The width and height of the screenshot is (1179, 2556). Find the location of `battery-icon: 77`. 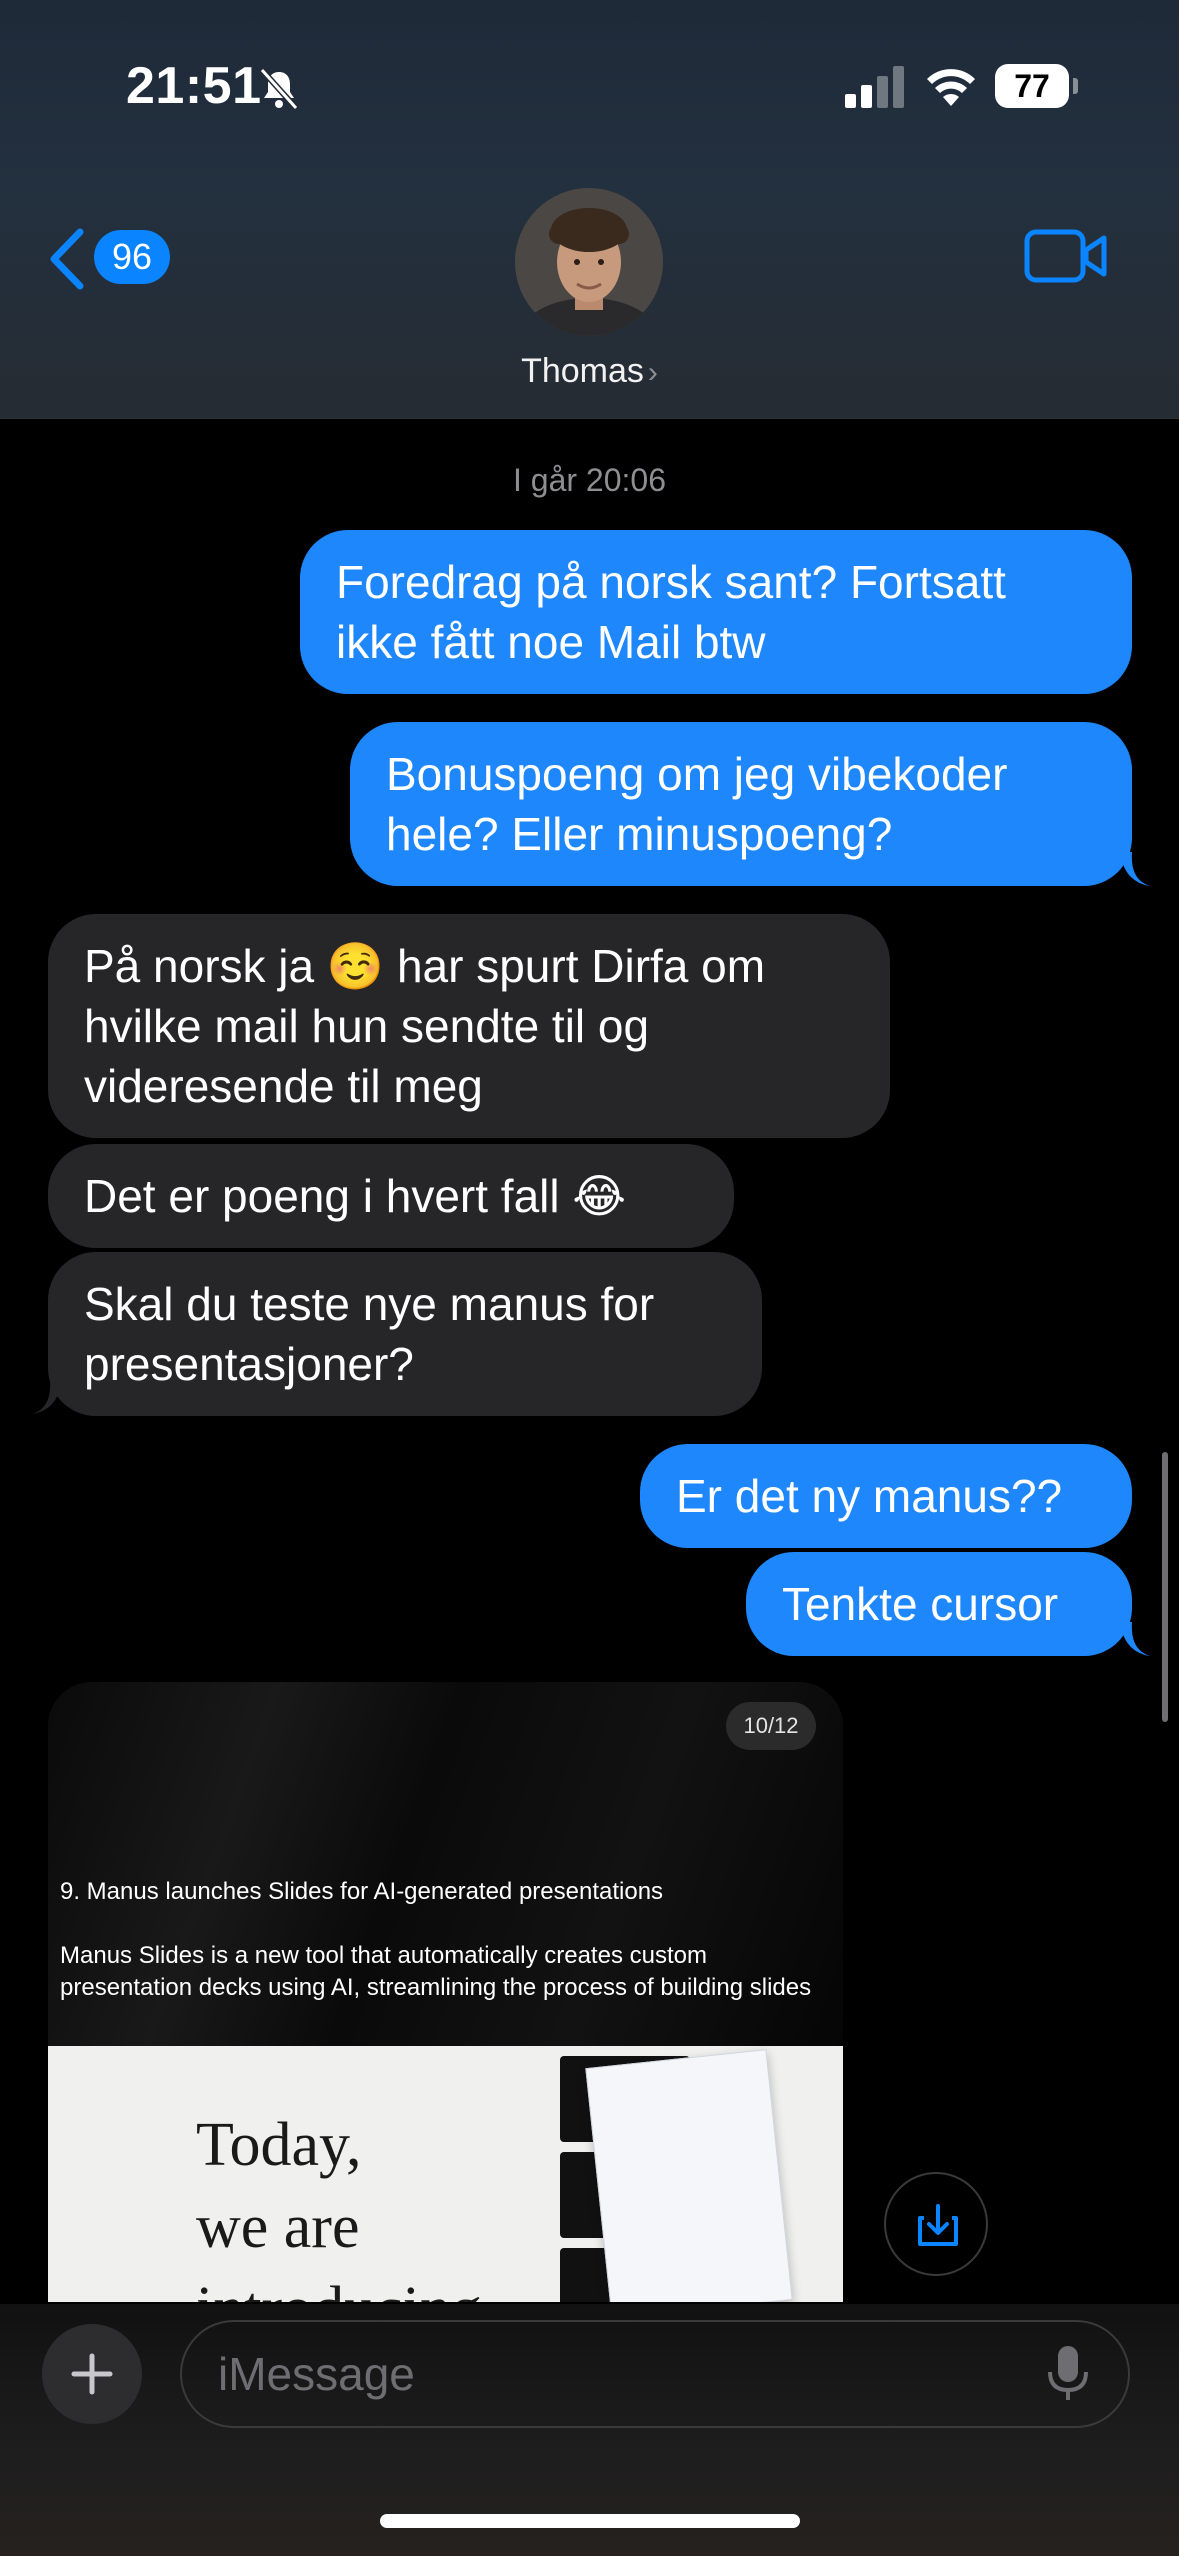

battery-icon: 77 is located at coordinates (1036, 87).